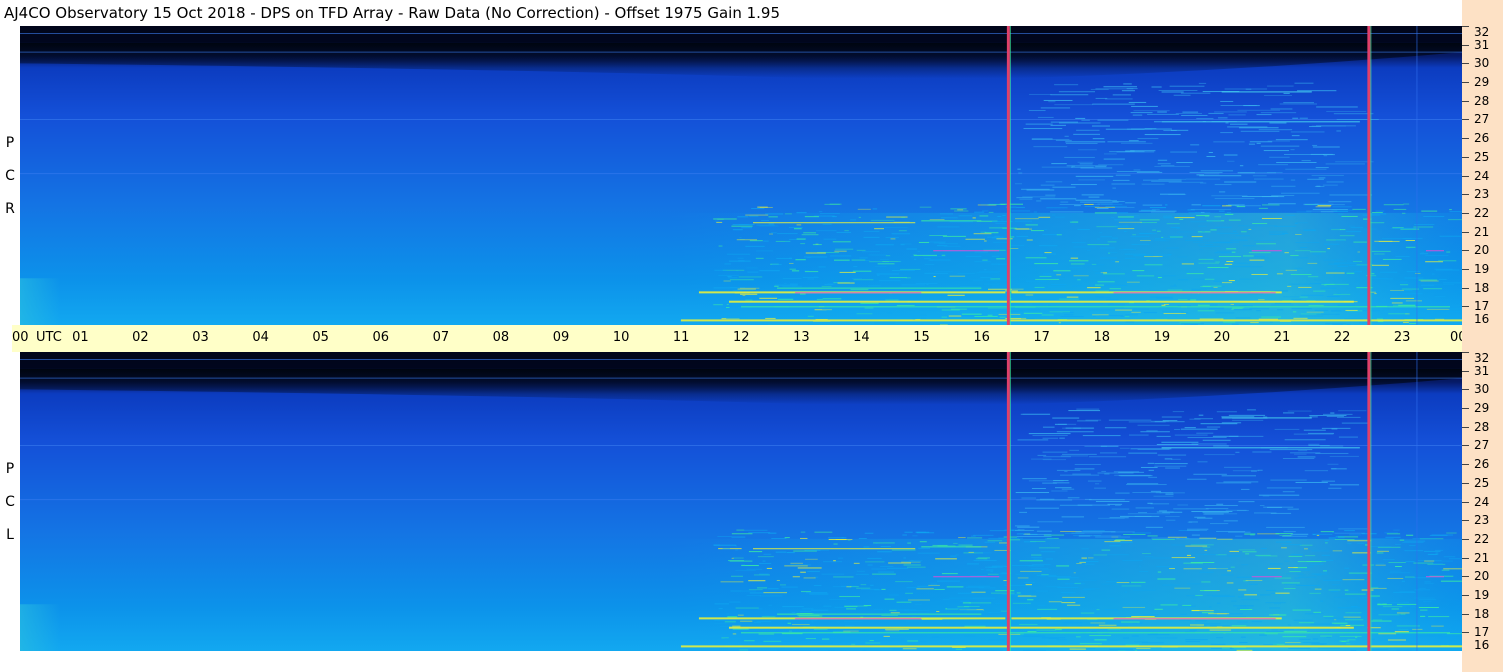 This screenshot has width=1503, height=672. I want to click on rcp-label: P C R, so click(10, 175).